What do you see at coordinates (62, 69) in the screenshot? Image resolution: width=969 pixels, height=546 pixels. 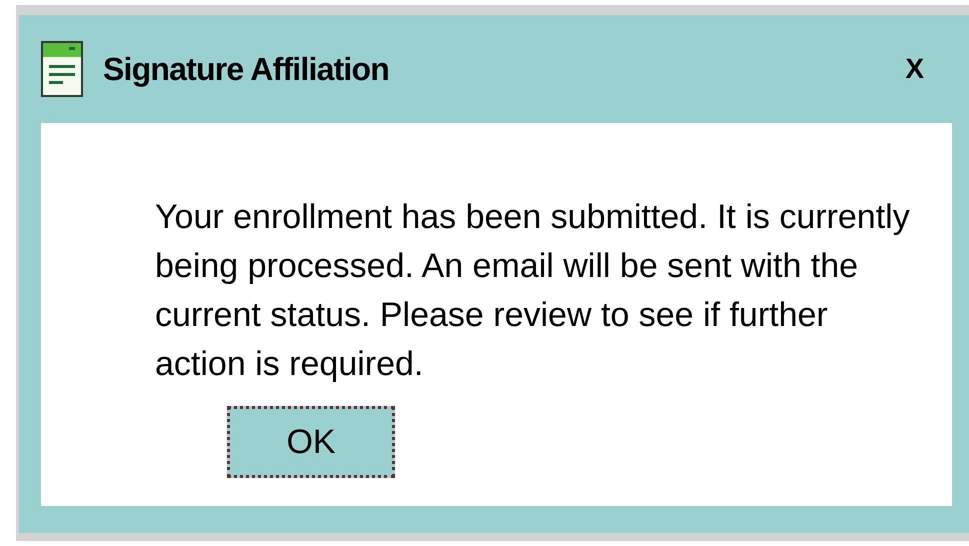 I see `window-icon` at bounding box center [62, 69].